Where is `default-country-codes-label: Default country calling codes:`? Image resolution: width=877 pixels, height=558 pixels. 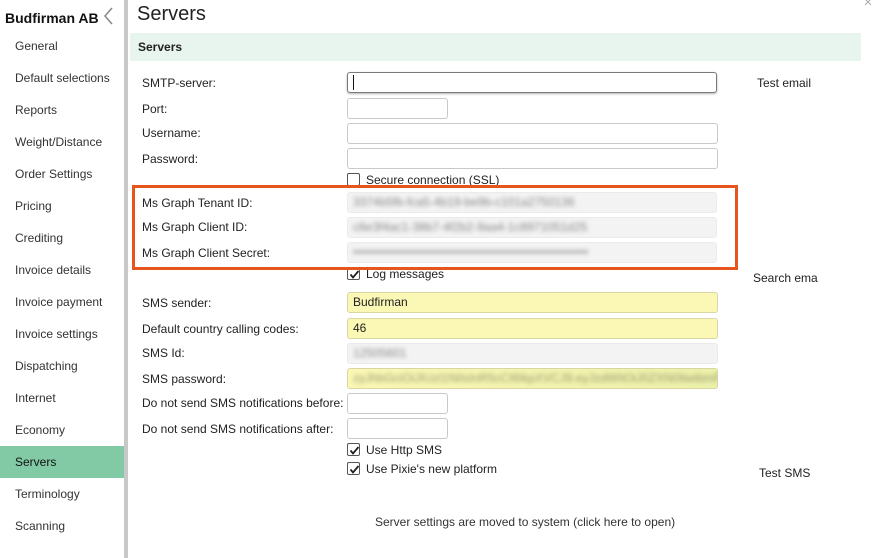
default-country-codes-label: Default country calling codes: is located at coordinates (220, 329).